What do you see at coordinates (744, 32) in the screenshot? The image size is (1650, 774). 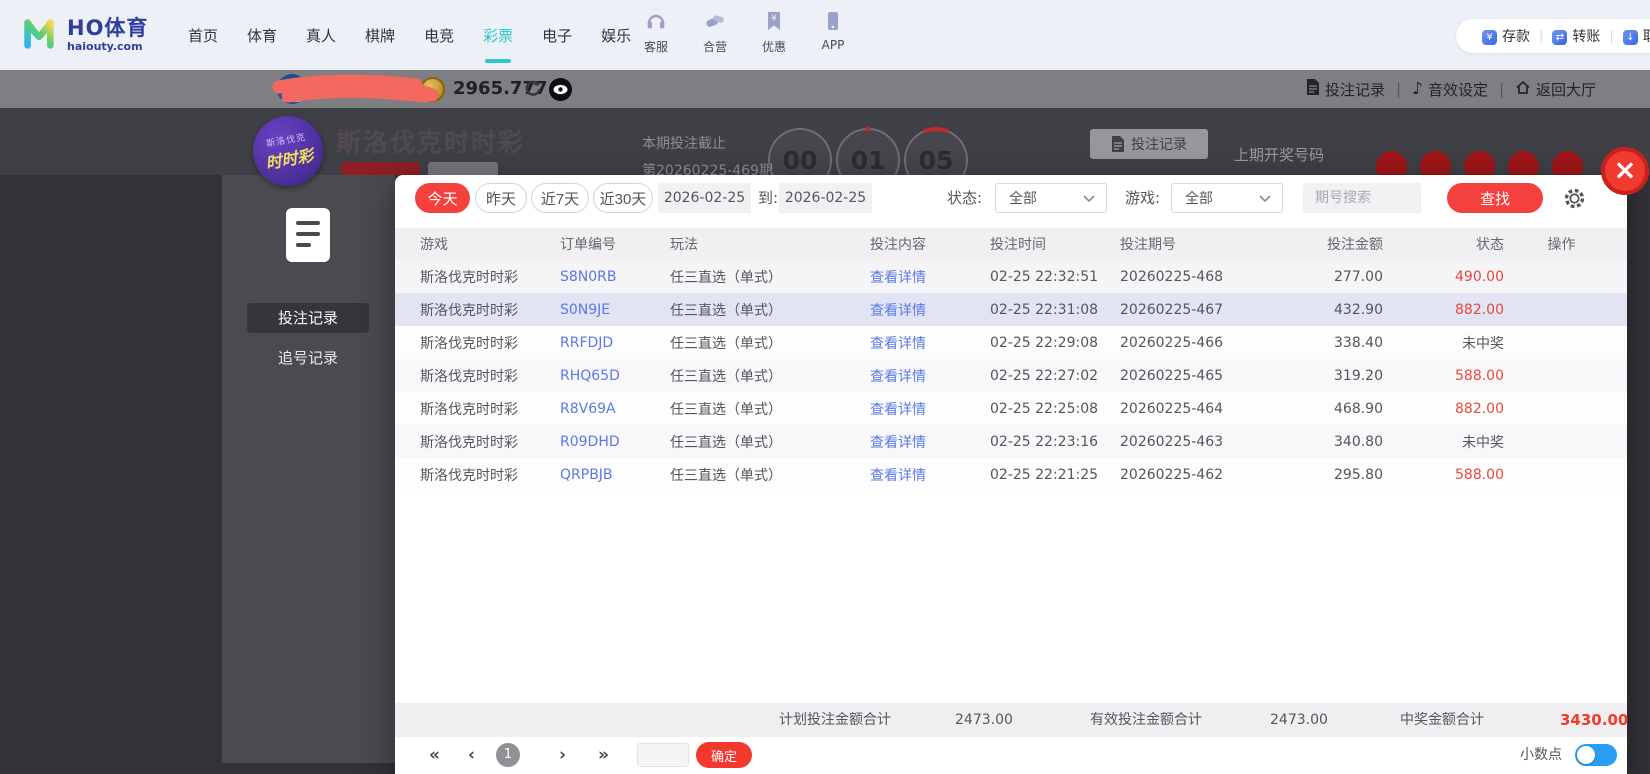 I see `quick-links: 客服 合营 ¥ 优惠 APP` at bounding box center [744, 32].